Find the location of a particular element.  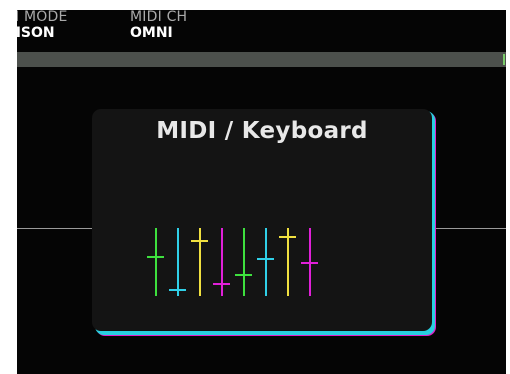

midi-mode-param: DI MODE NISON is located at coordinates (42, 25).